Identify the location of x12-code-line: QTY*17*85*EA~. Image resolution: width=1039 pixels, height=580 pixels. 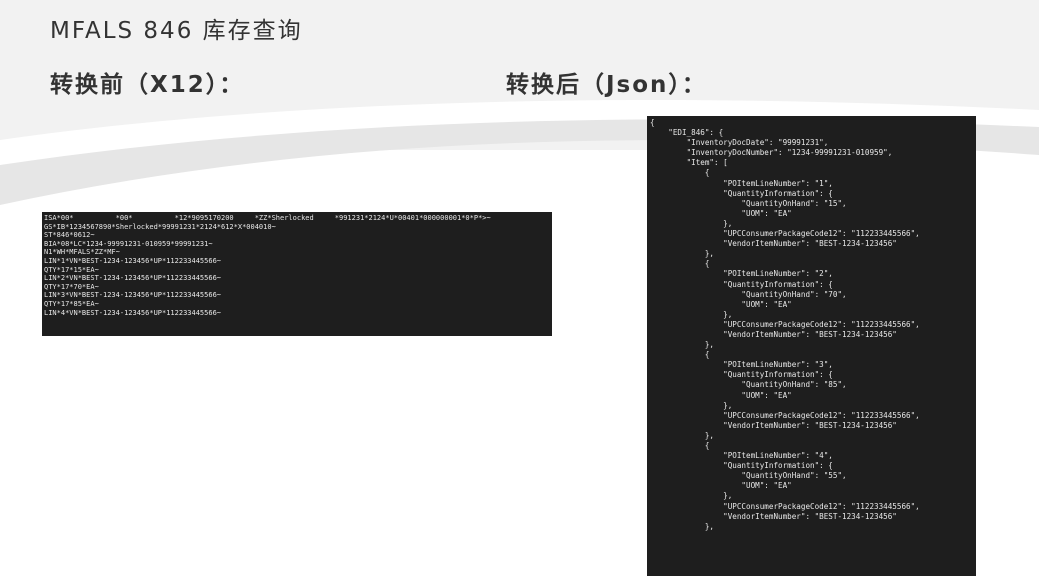
(71, 303).